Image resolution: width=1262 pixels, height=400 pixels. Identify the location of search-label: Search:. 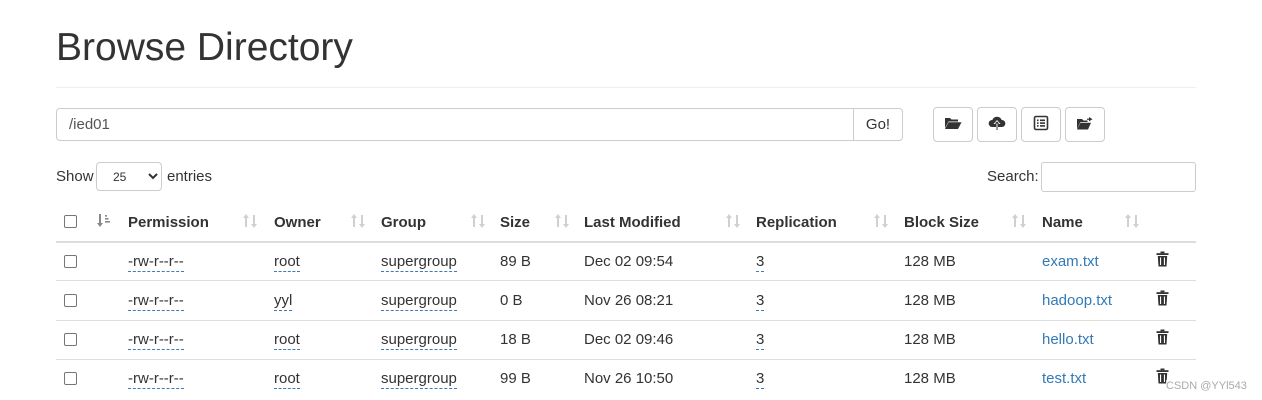
(1013, 176).